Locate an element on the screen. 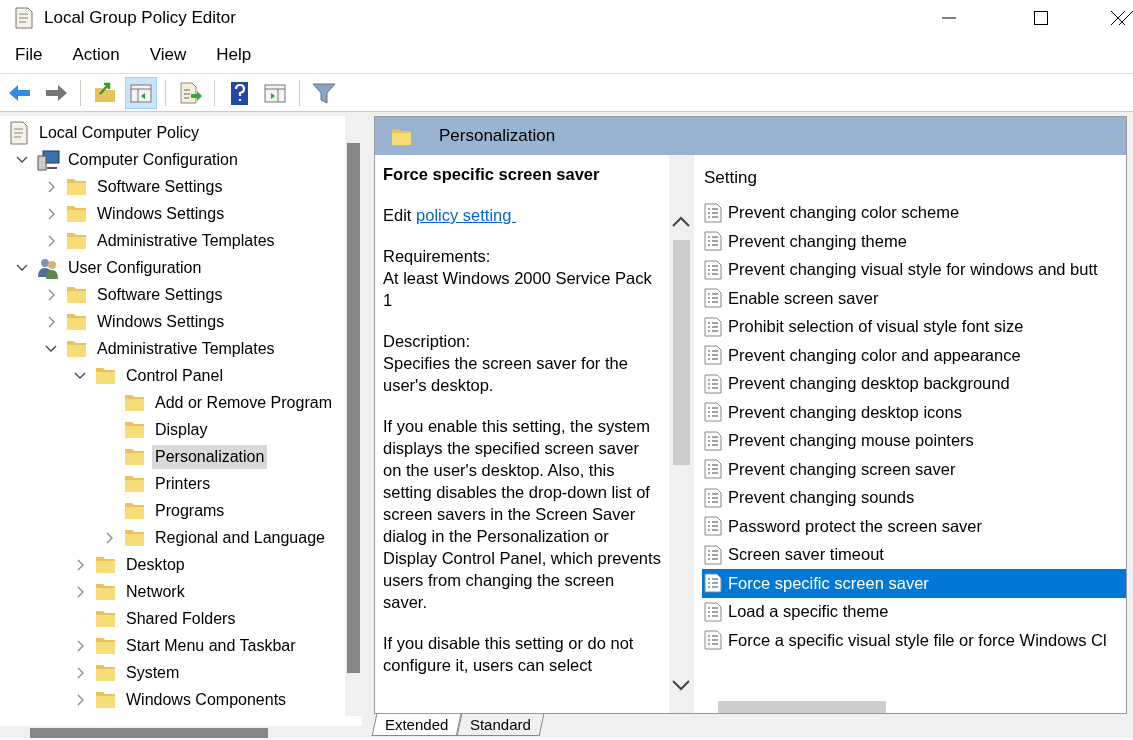  setting-label: Load a specific theme is located at coordinates (808, 612).